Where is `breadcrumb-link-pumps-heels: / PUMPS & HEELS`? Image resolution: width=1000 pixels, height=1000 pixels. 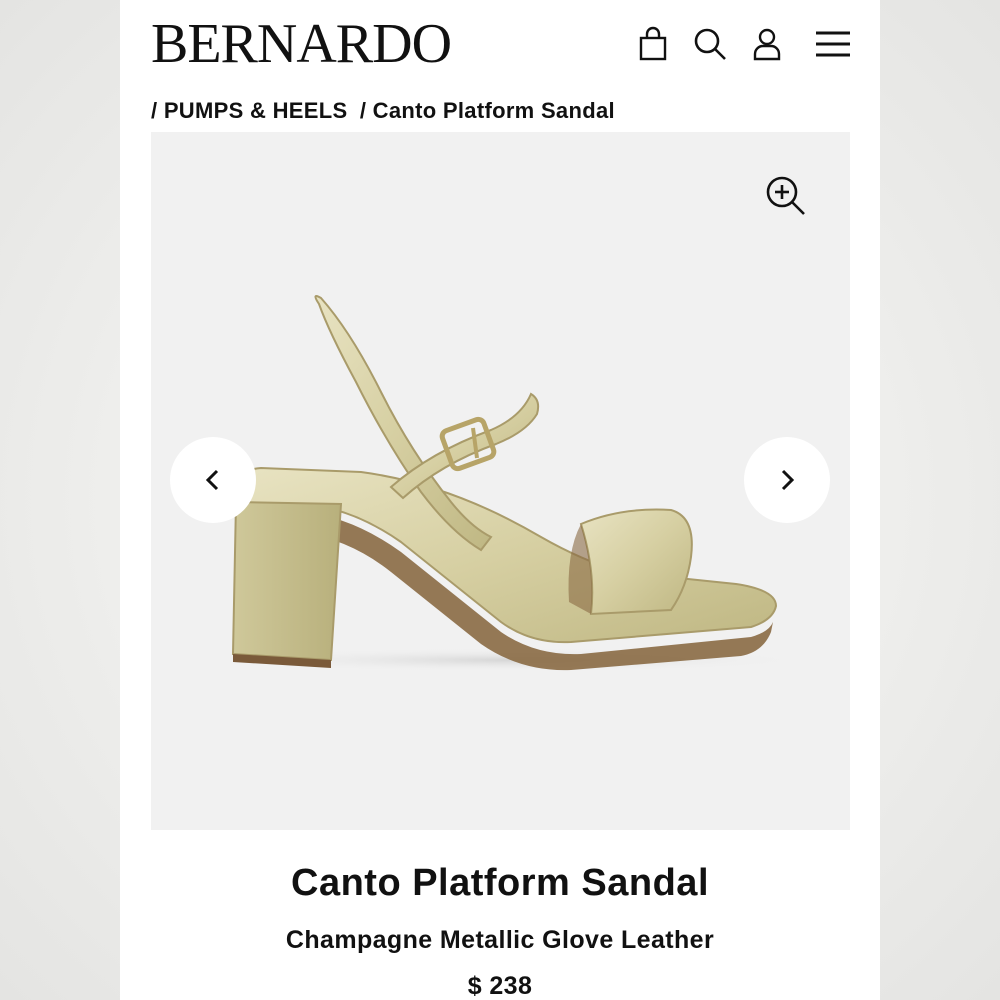
breadcrumb-link-pumps-heels: / PUMPS & HEELS is located at coordinates (249, 110).